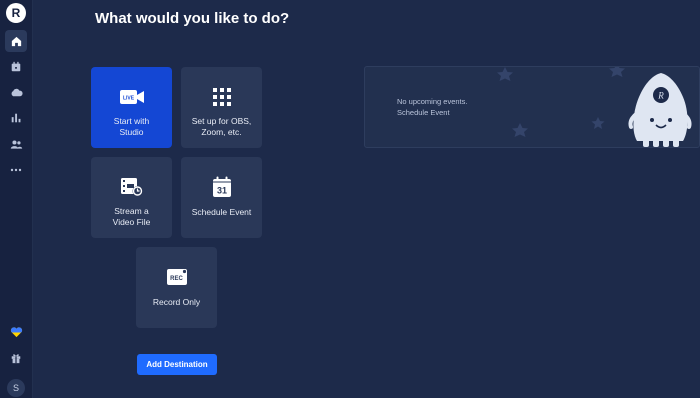 This screenshot has width=700, height=398. What do you see at coordinates (131, 187) in the screenshot?
I see `video-file-icon` at bounding box center [131, 187].